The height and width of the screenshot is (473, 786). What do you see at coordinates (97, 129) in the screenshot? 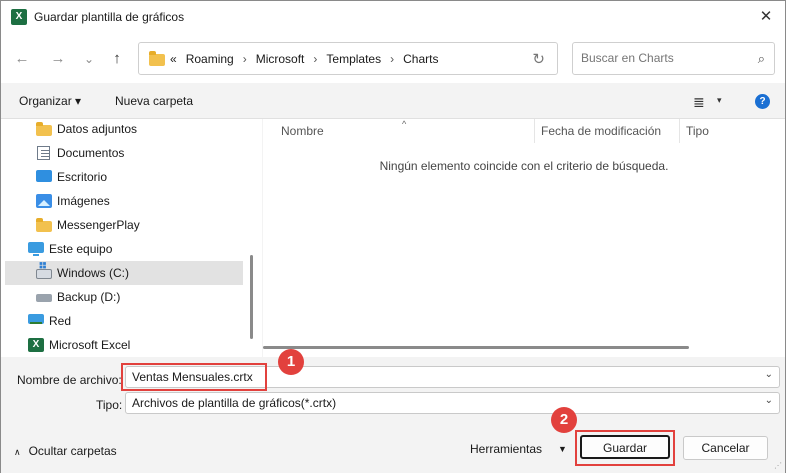
I see `sidebar-item-label: Datos adjuntos` at bounding box center [97, 129].